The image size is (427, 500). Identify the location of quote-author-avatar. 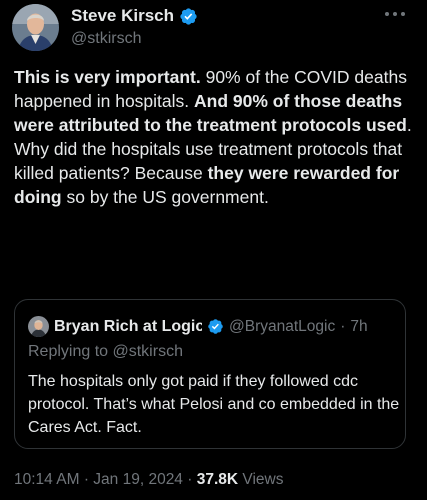
(38, 326).